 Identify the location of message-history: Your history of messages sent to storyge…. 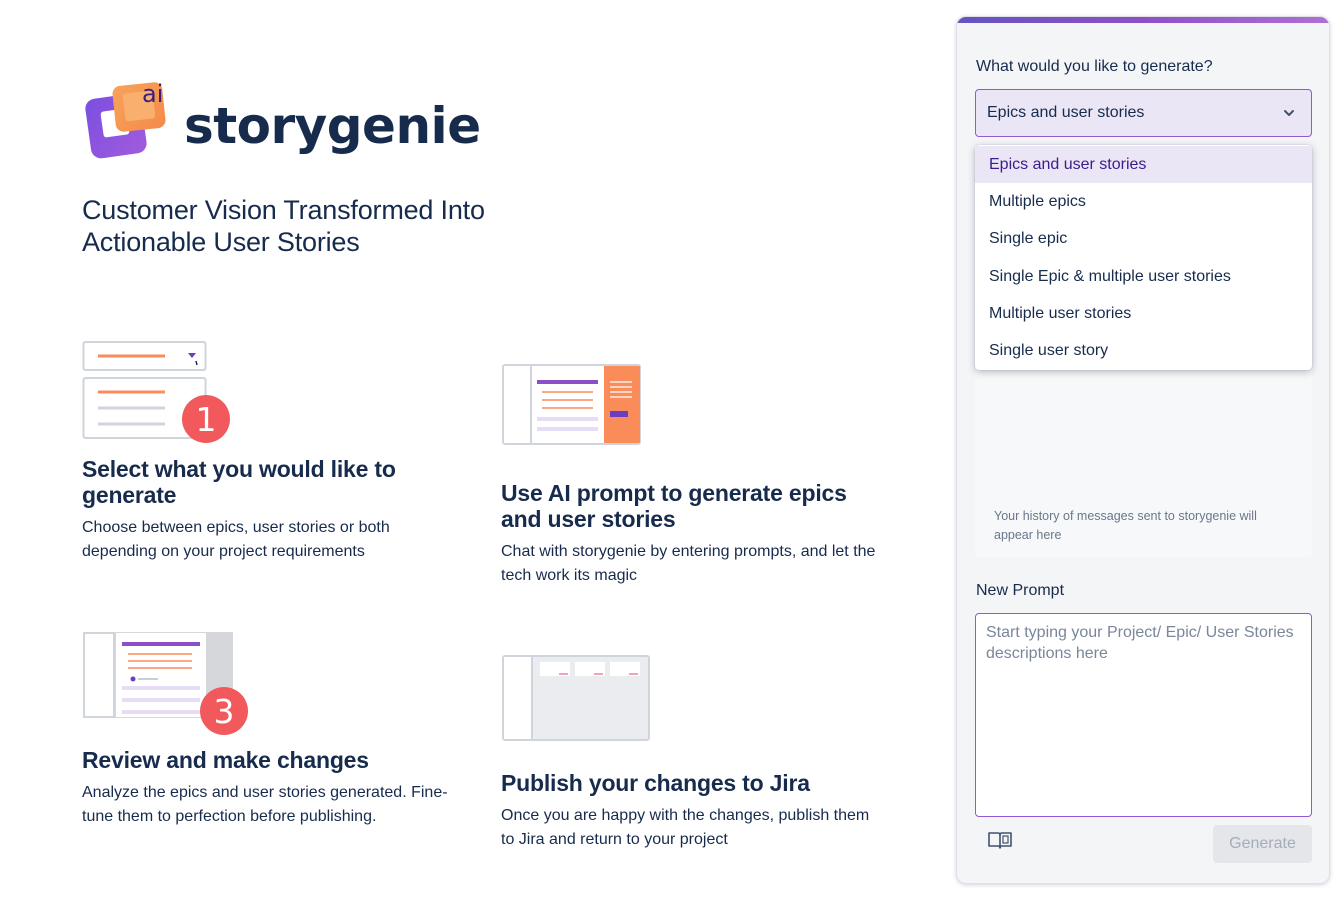
(1143, 462).